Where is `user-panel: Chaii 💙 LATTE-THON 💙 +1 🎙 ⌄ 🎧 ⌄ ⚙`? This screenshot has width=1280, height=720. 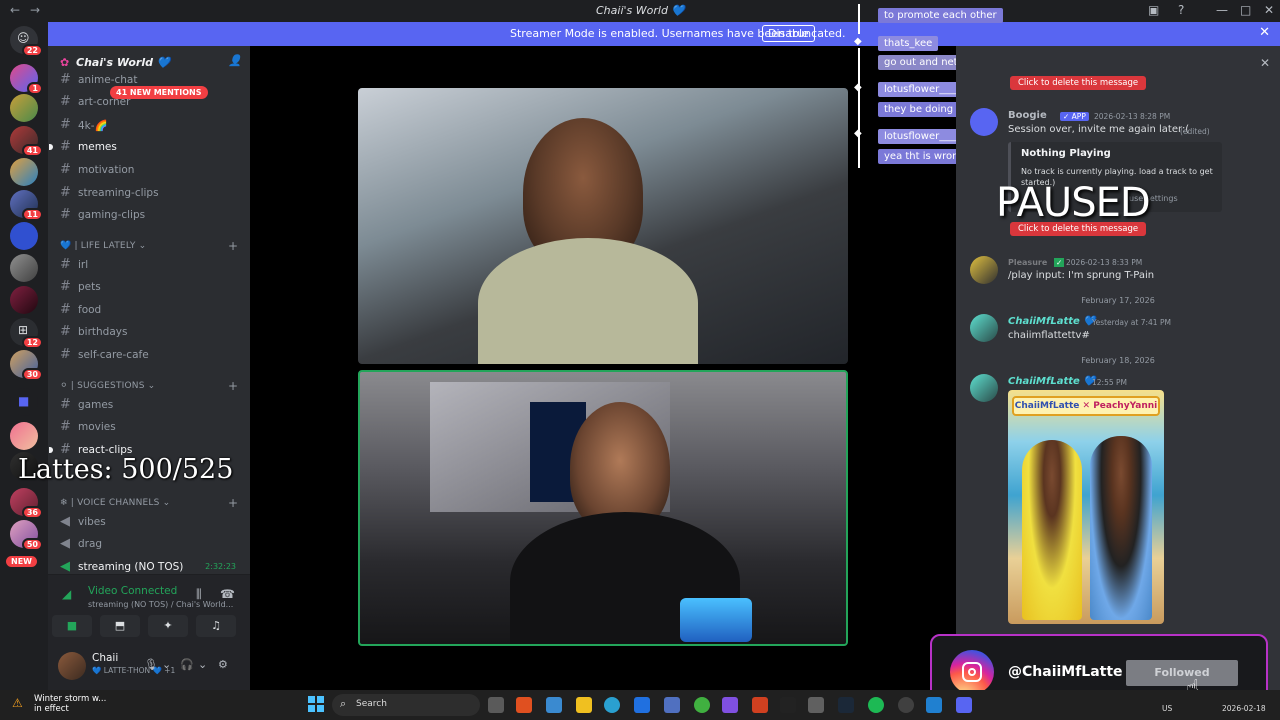
user-panel: Chaii 💙 LATTE-THON 💙 +1 🎙 ⌄ 🎧 ⌄ ⚙ is located at coordinates (149, 668).